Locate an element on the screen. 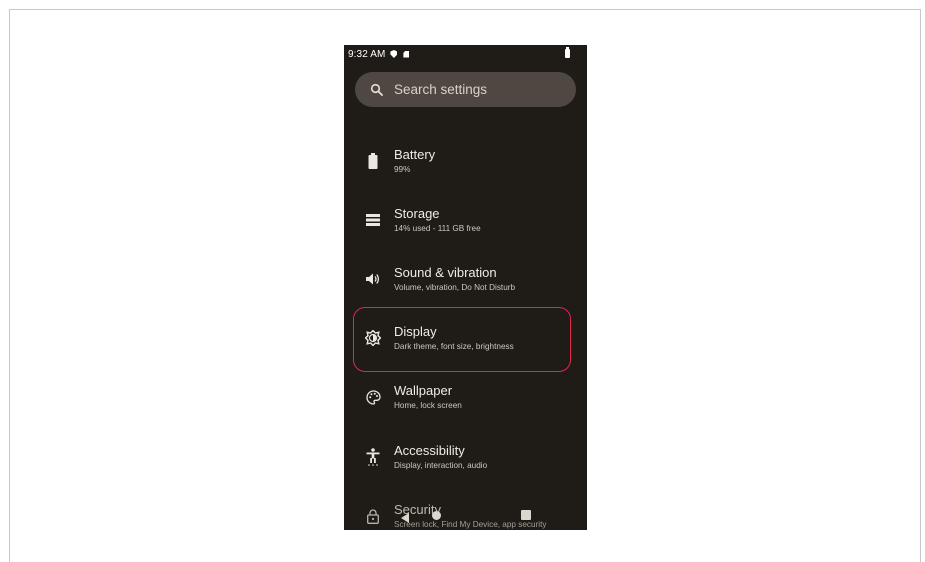  item-title: Security is located at coordinates (417, 509).